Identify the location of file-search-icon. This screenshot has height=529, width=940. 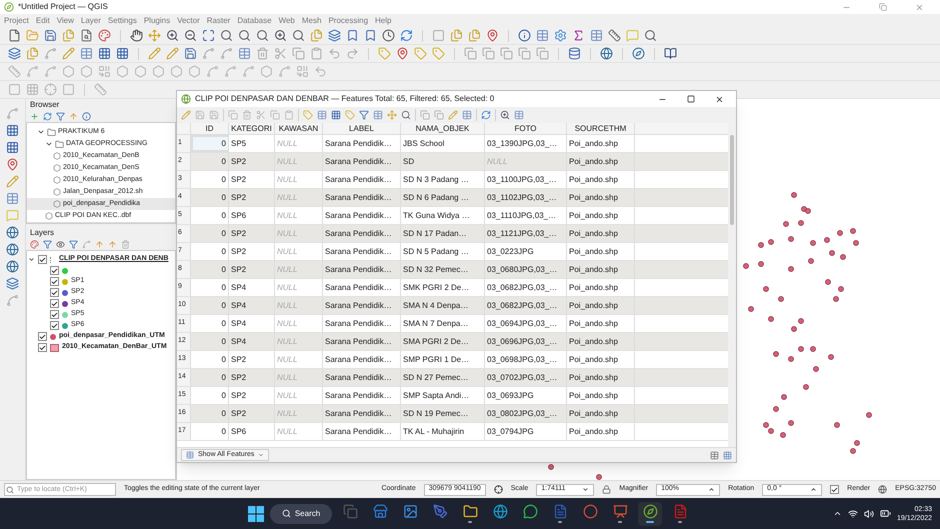
(86, 35).